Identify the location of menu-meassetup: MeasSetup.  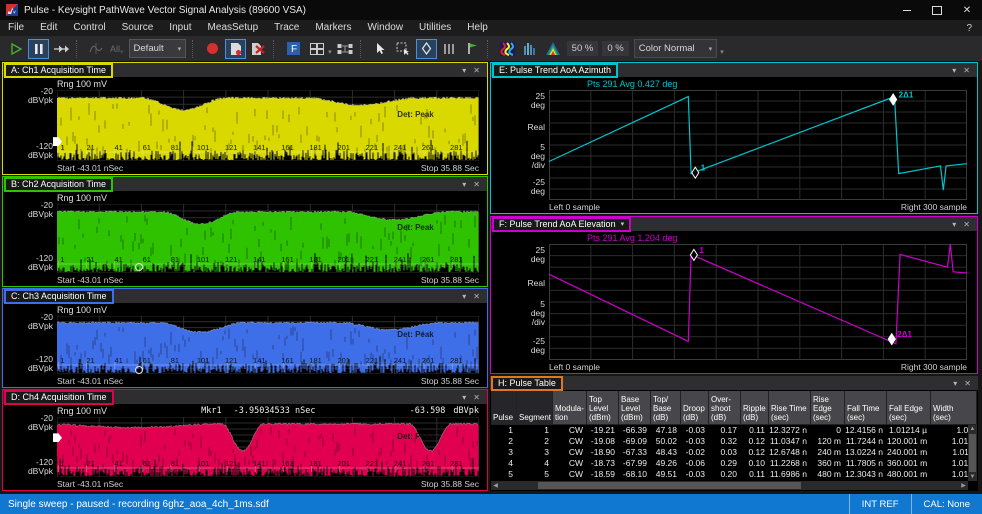
(233, 28).